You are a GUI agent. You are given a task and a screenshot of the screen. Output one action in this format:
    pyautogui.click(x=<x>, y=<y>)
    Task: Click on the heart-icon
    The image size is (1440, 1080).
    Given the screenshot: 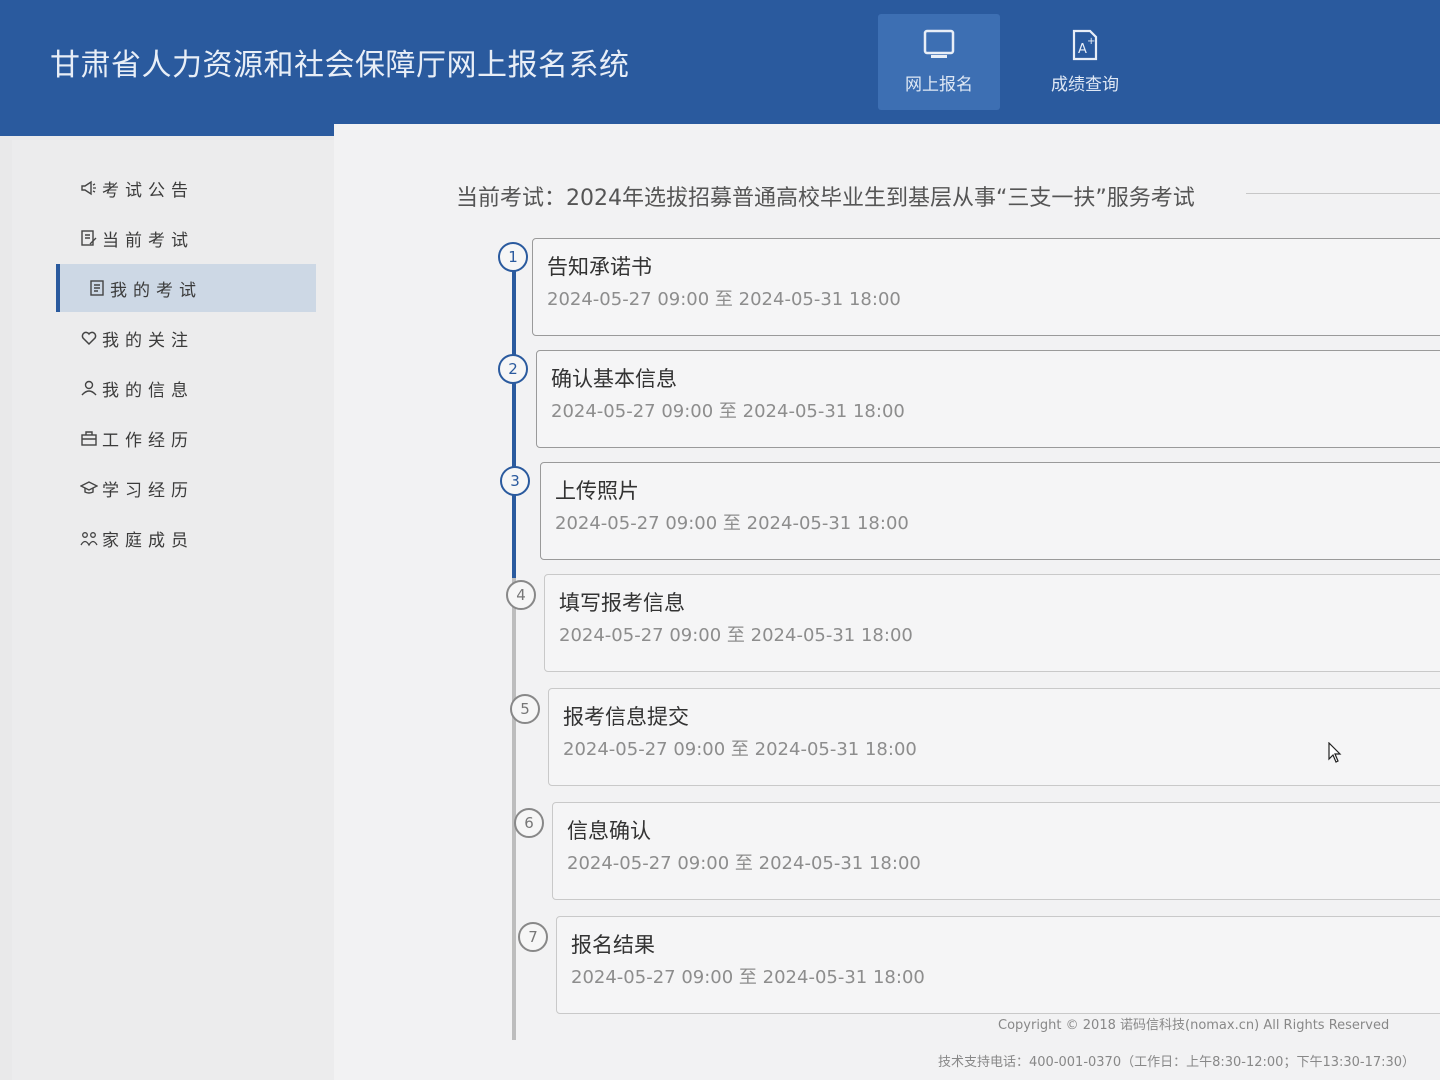 What is the action you would take?
    pyautogui.click(x=89, y=338)
    